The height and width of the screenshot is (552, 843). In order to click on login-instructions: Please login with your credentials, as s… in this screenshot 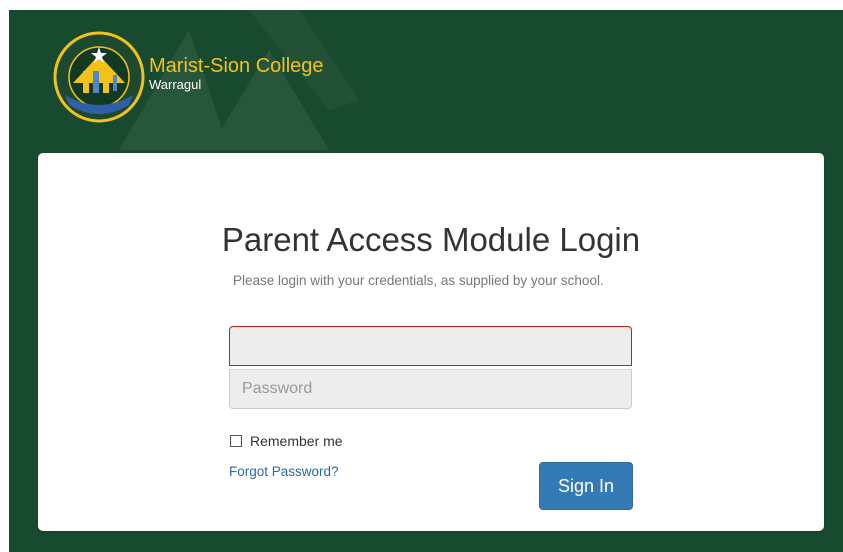, I will do `click(418, 280)`.